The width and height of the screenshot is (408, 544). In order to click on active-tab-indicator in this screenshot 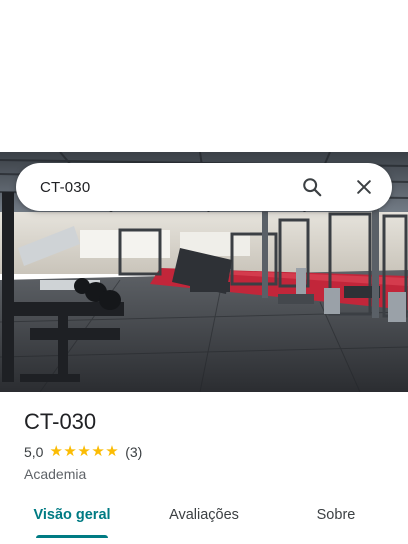, I will do `click(72, 536)`.